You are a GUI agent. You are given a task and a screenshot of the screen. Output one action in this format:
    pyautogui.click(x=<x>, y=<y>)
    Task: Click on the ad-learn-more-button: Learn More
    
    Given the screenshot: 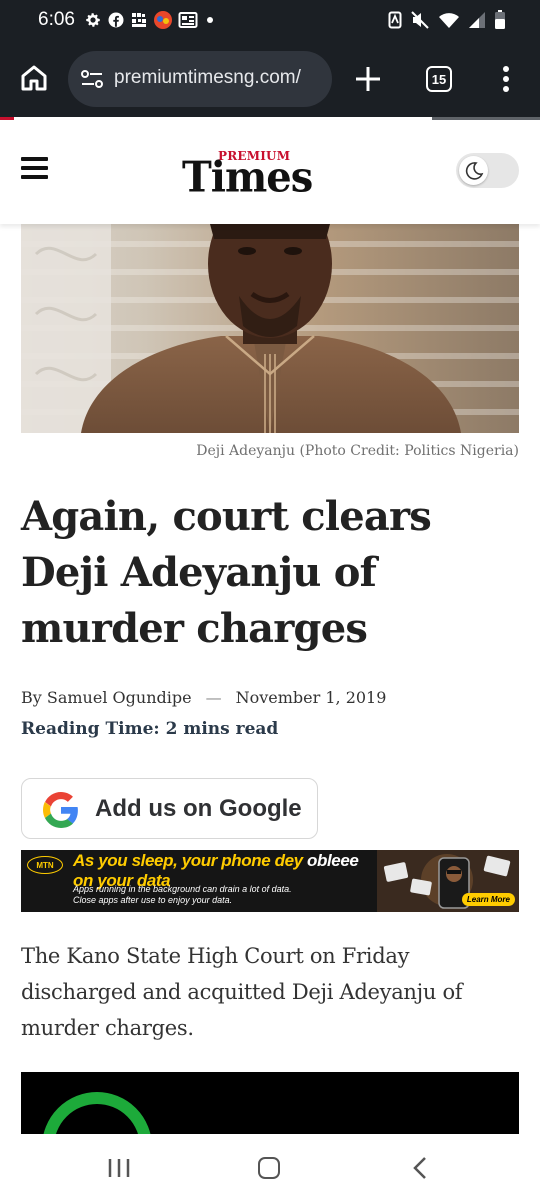 What is the action you would take?
    pyautogui.click(x=488, y=899)
    